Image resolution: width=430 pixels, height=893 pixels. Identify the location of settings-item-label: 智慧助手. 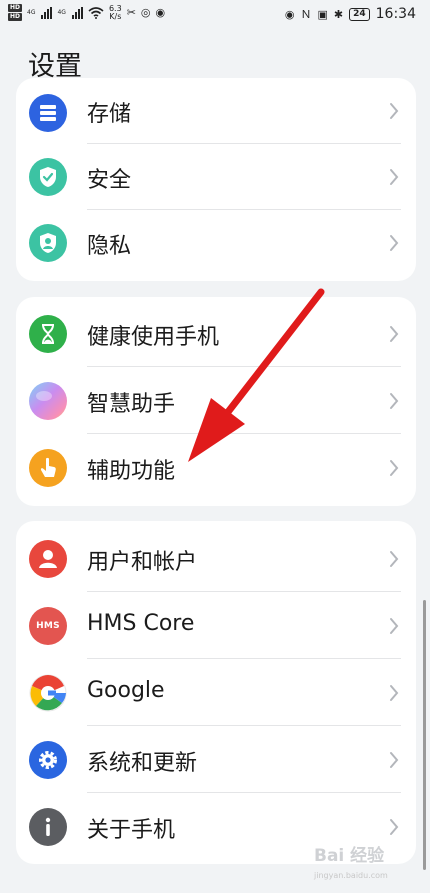
(131, 404).